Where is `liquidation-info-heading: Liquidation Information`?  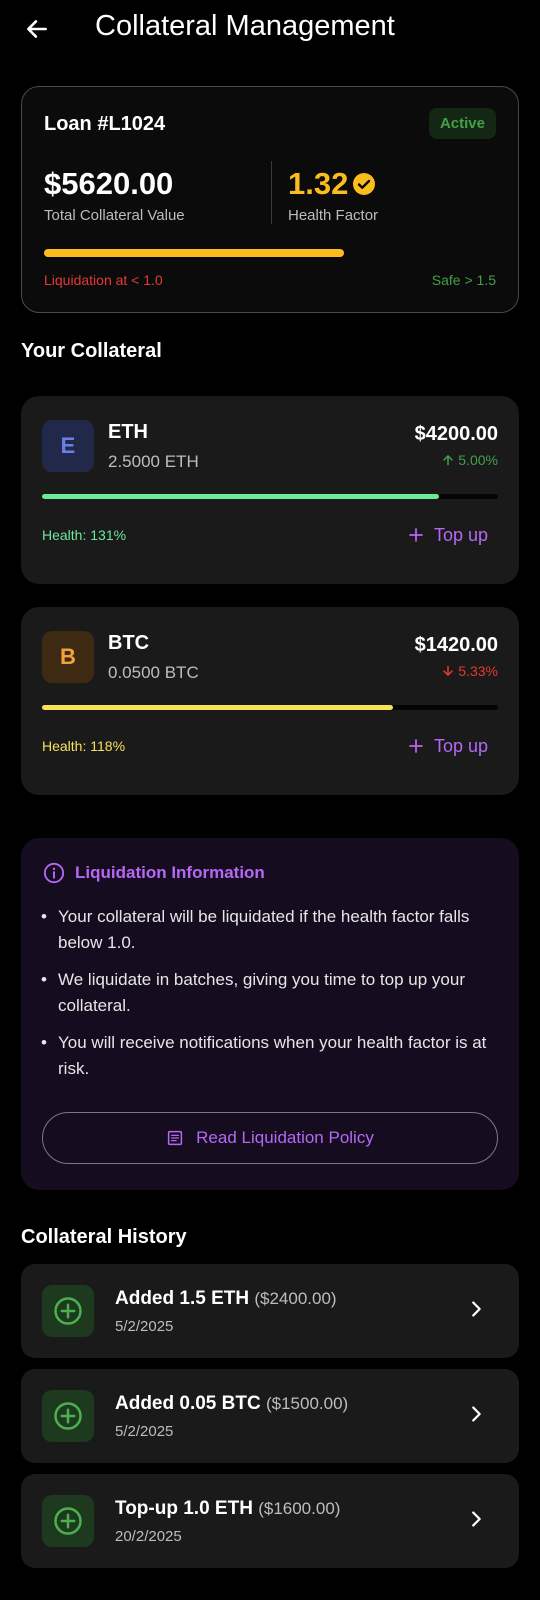
liquidation-info-heading: Liquidation Information is located at coordinates (170, 872).